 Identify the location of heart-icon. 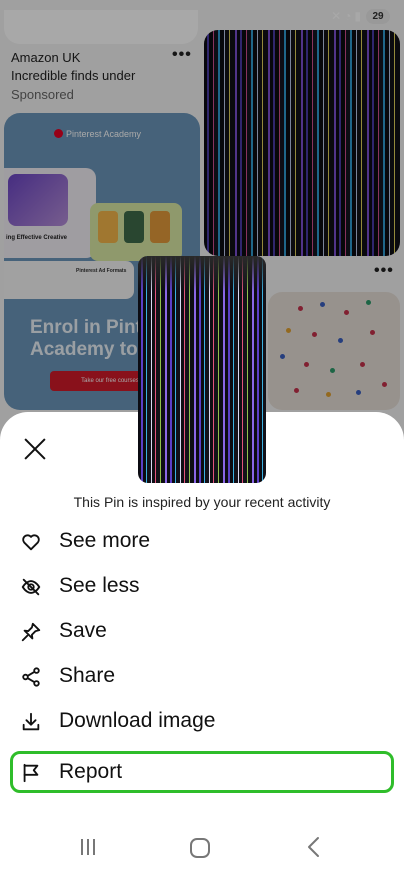
(31, 542).